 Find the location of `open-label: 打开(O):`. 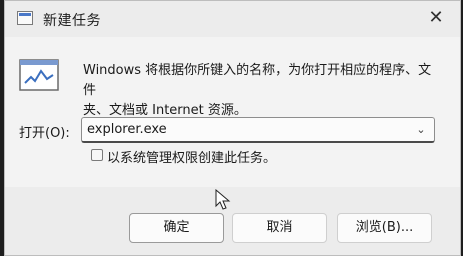

open-label: 打开(O): is located at coordinates (44, 133).